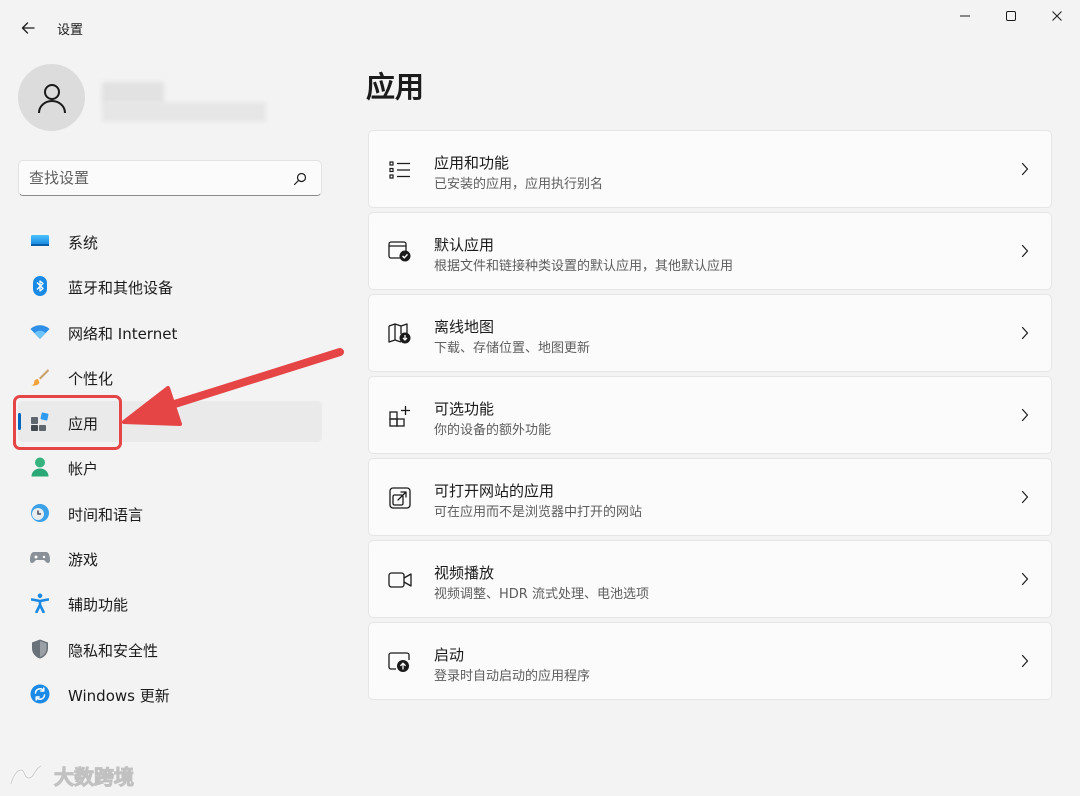  What do you see at coordinates (538, 512) in the screenshot?
I see `card-subtitle: 可在应用而不是浏览器中打开的网站` at bounding box center [538, 512].